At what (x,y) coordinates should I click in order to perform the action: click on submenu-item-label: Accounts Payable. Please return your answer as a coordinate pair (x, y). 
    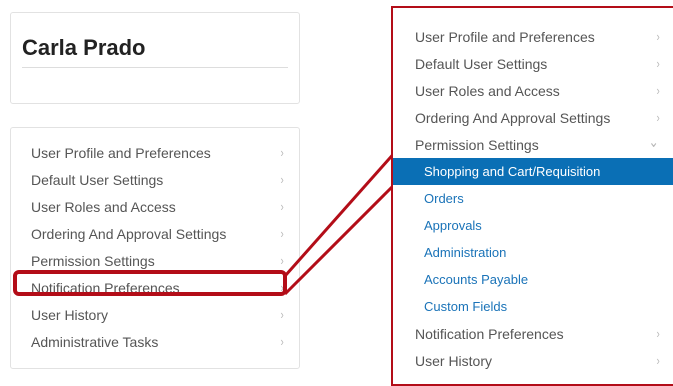
    Looking at the image, I should click on (476, 279).